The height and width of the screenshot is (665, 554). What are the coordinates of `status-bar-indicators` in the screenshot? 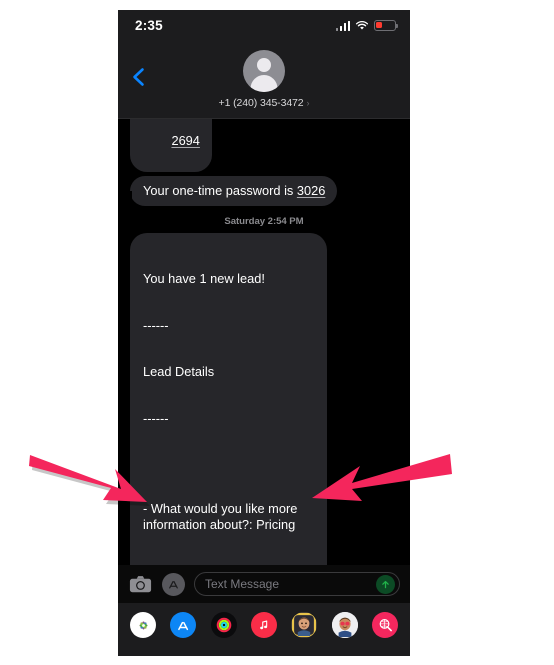 It's located at (366, 25).